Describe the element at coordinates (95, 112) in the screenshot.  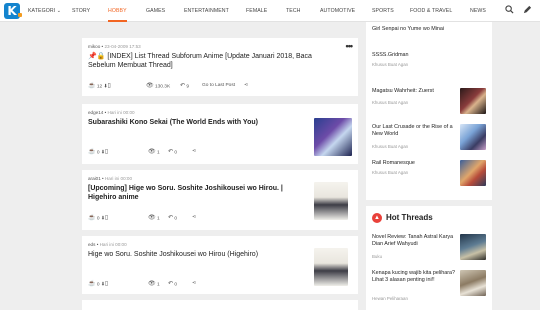
I see `thread-author: edge14` at that location.